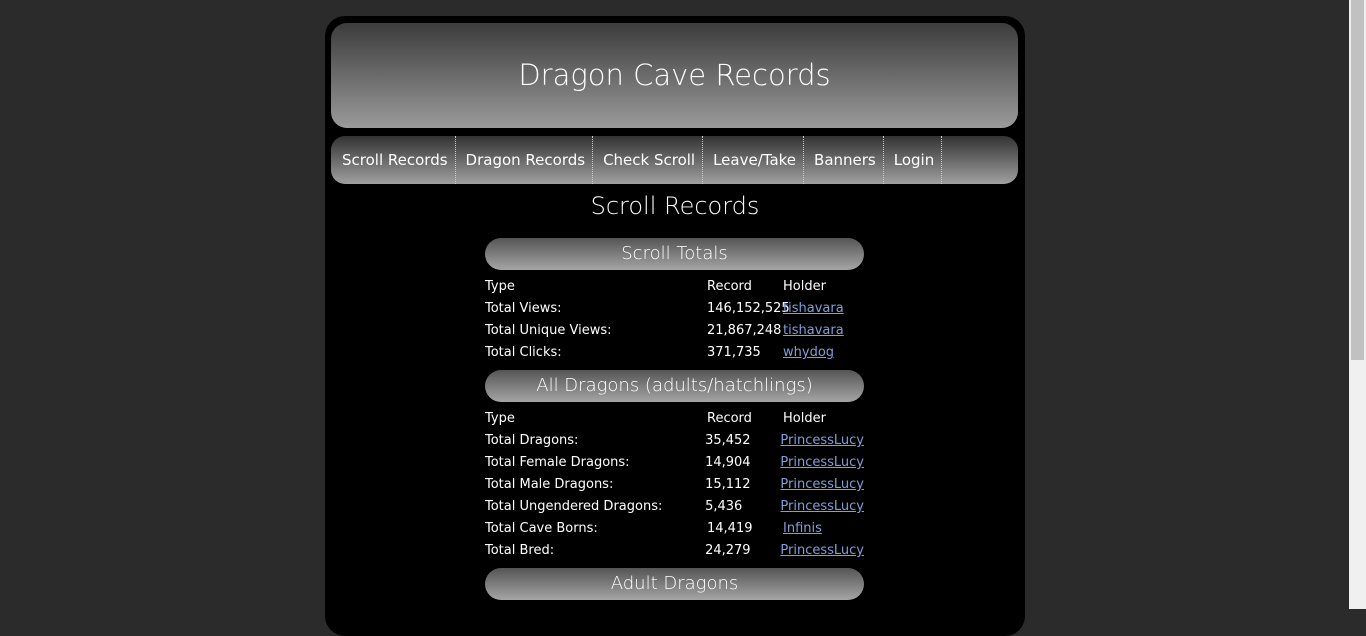  I want to click on nav-dragon-records: Dragon Records, so click(525, 160).